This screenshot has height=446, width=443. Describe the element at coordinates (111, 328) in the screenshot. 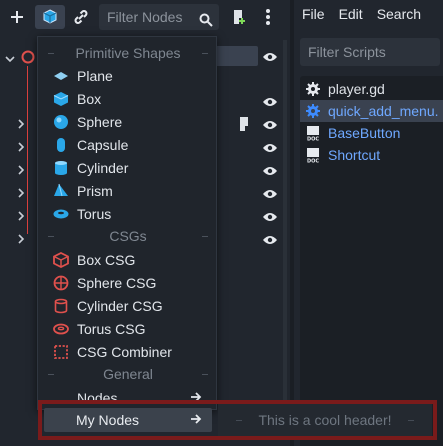

I see `menu-item-label: Torus CSG` at that location.